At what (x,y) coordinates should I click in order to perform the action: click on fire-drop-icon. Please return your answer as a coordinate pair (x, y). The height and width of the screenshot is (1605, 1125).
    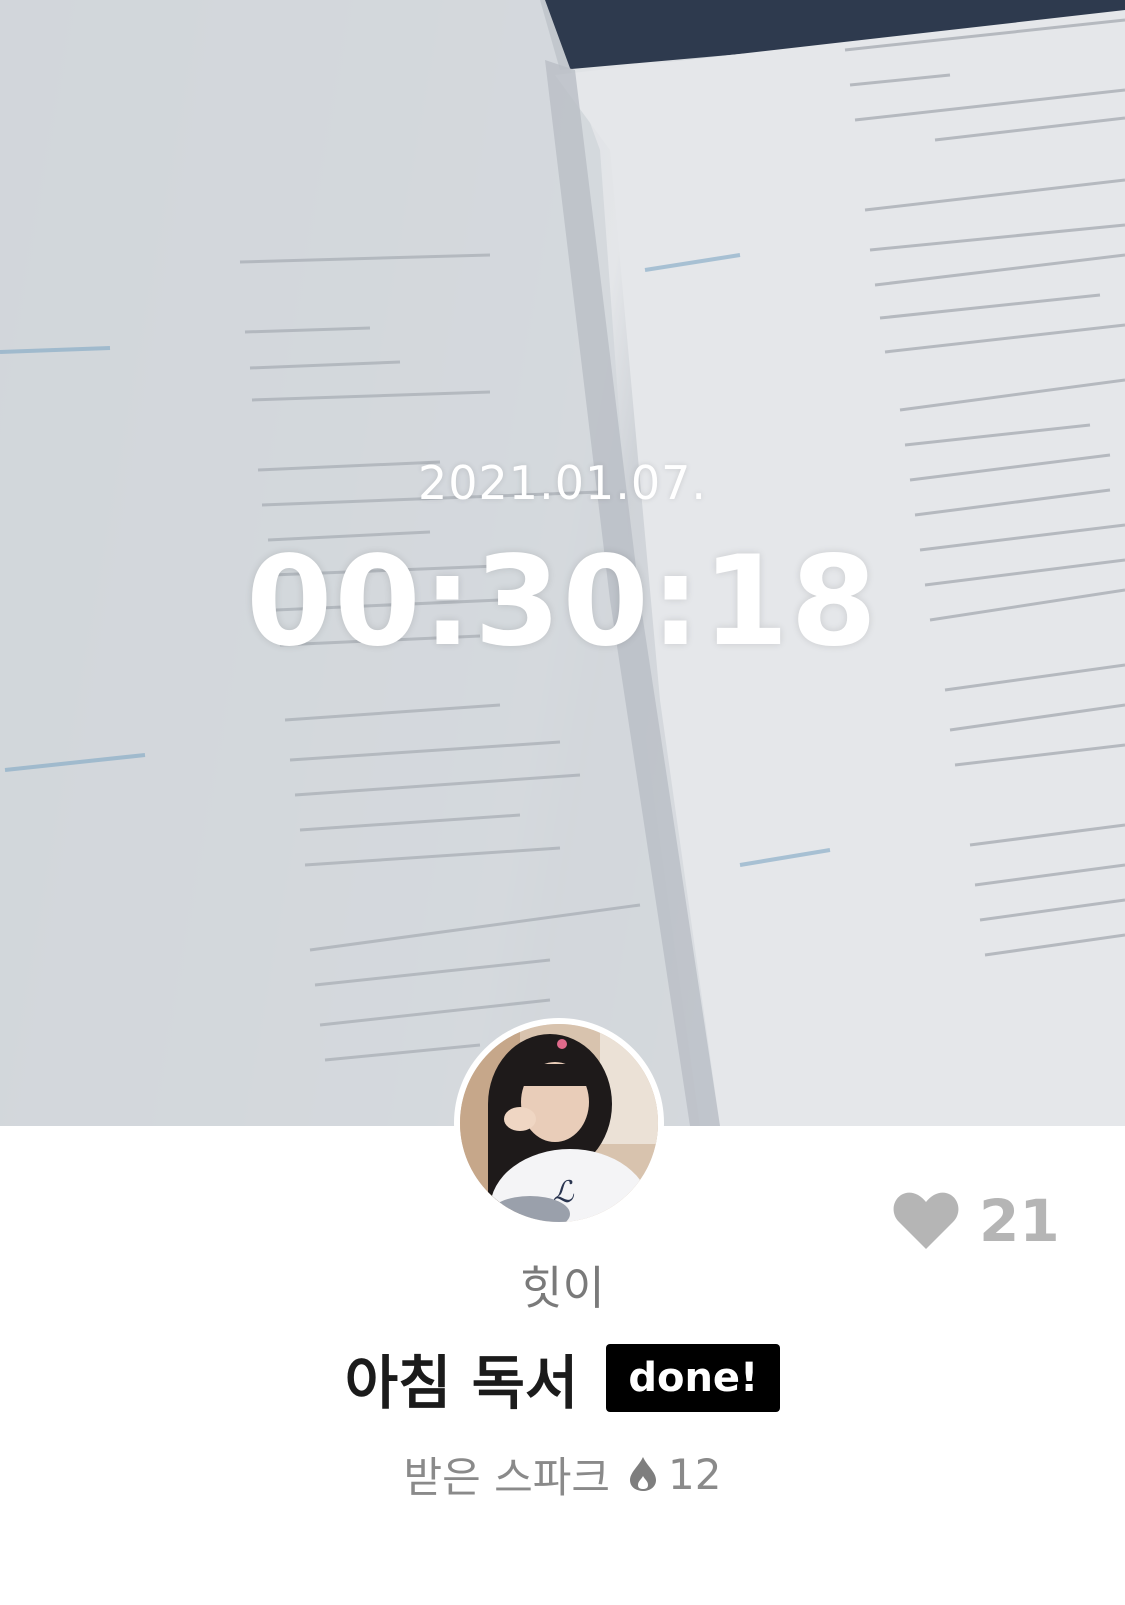
    Looking at the image, I should click on (643, 1474).